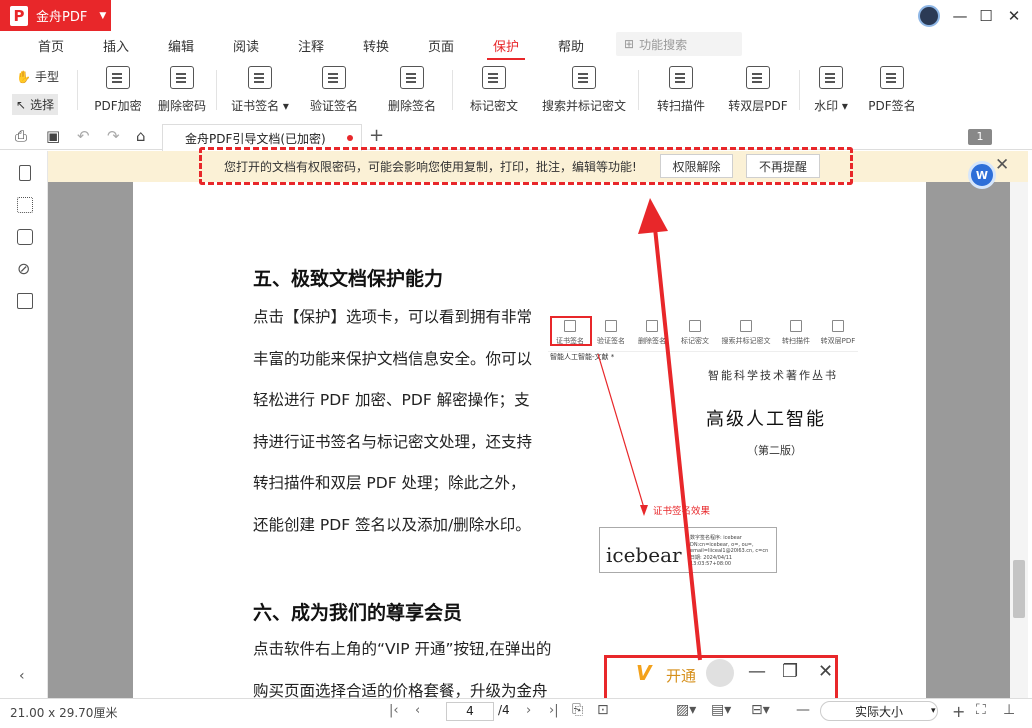  What do you see at coordinates (758, 106) in the screenshot?
I see `dual-layer-label: 转双层PDF` at bounding box center [758, 106].